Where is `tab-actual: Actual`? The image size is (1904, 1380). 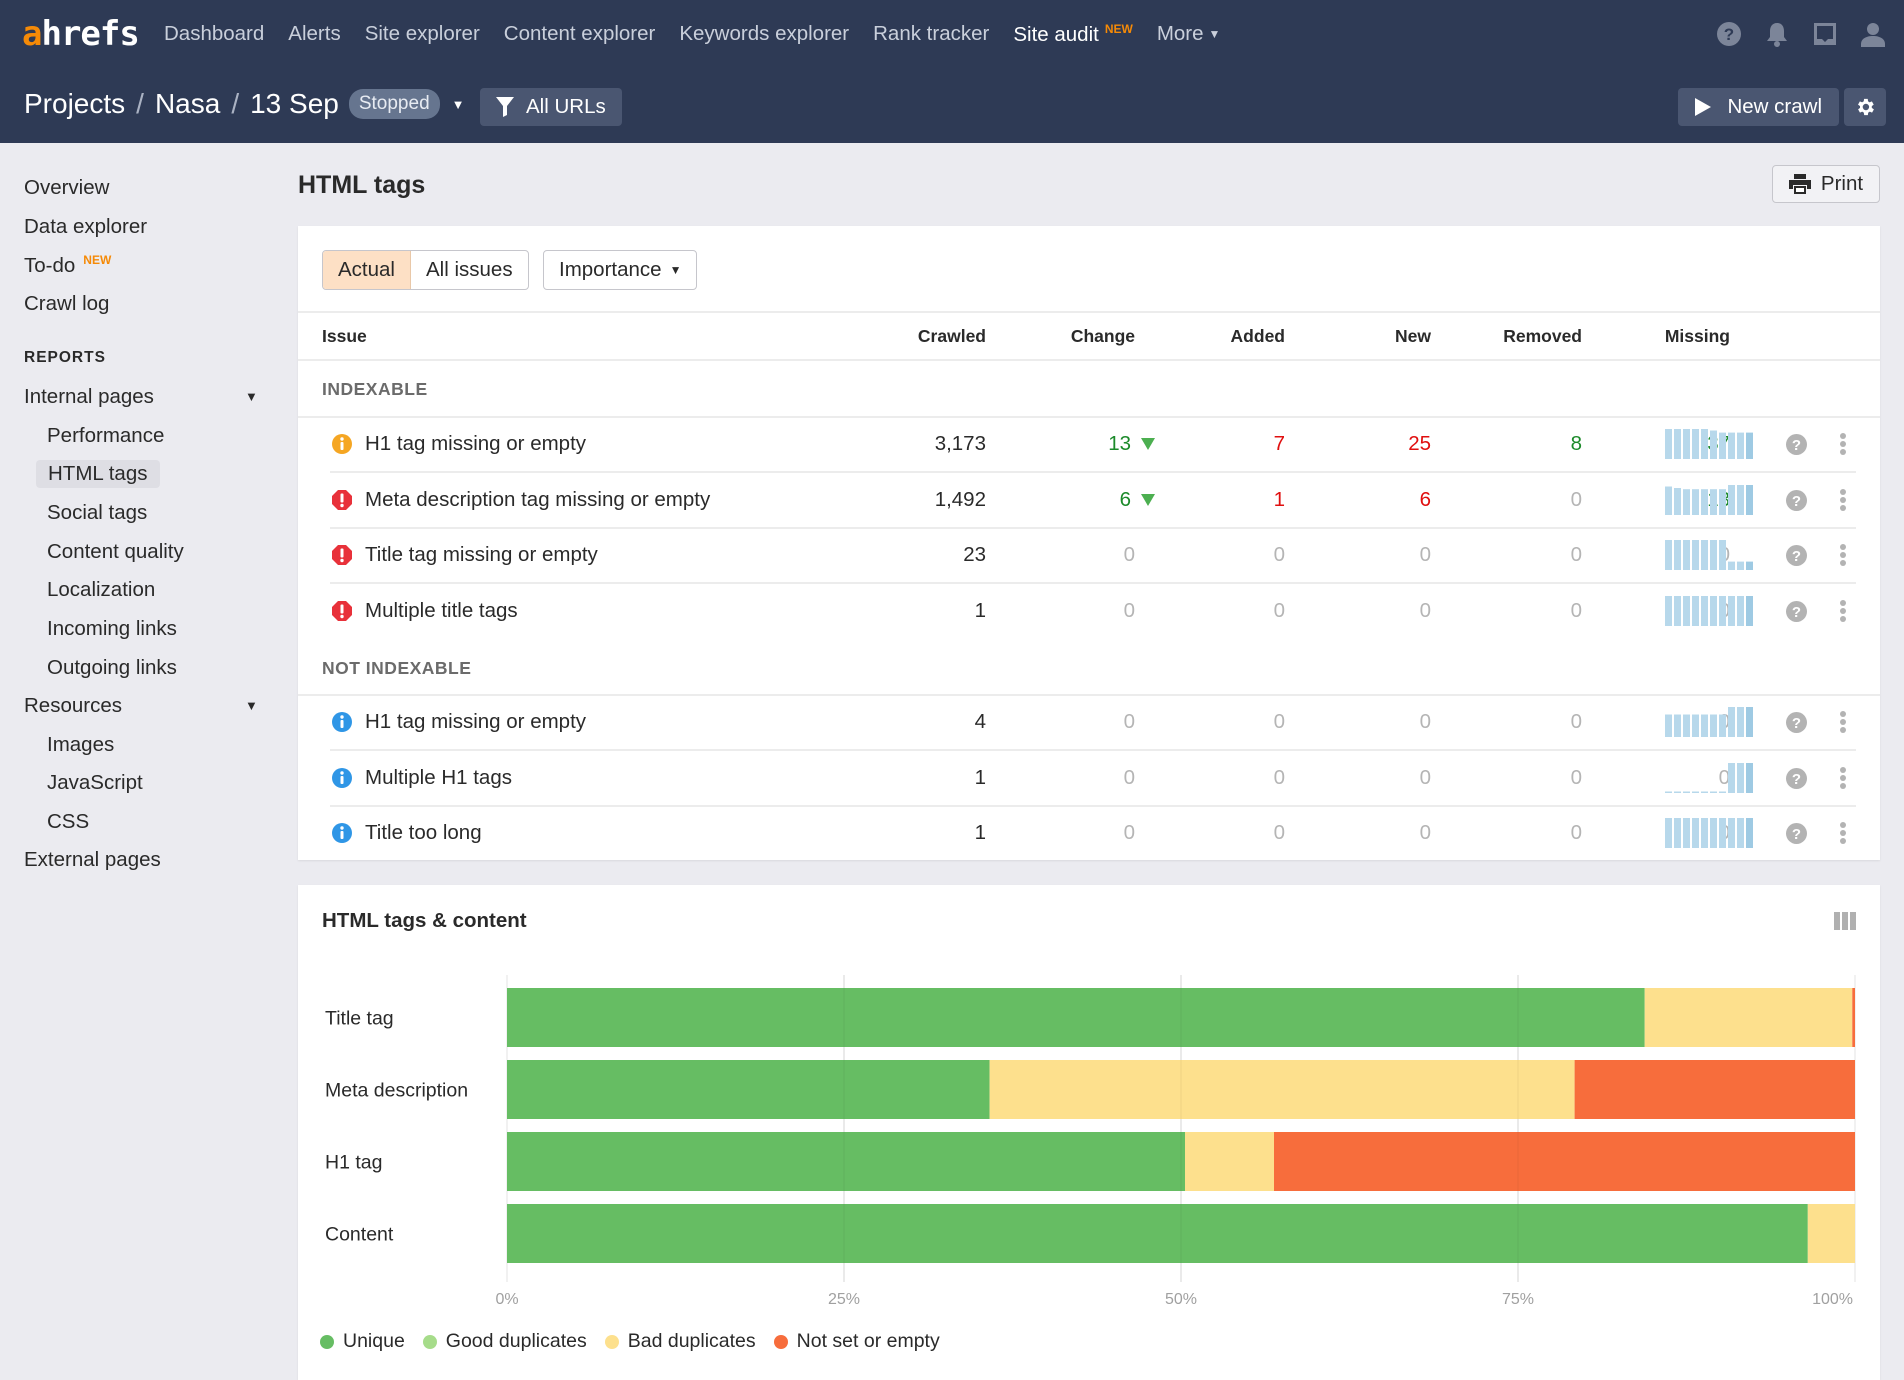 tab-actual: Actual is located at coordinates (367, 270).